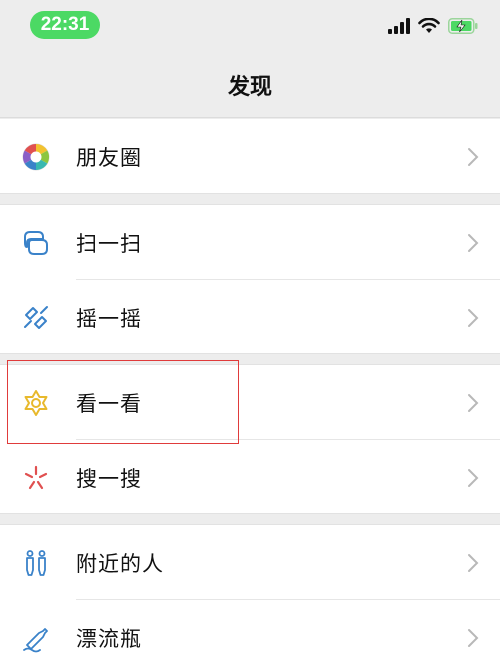 This screenshot has height=671, width=500. I want to click on list-item-label: 看一看, so click(109, 403).